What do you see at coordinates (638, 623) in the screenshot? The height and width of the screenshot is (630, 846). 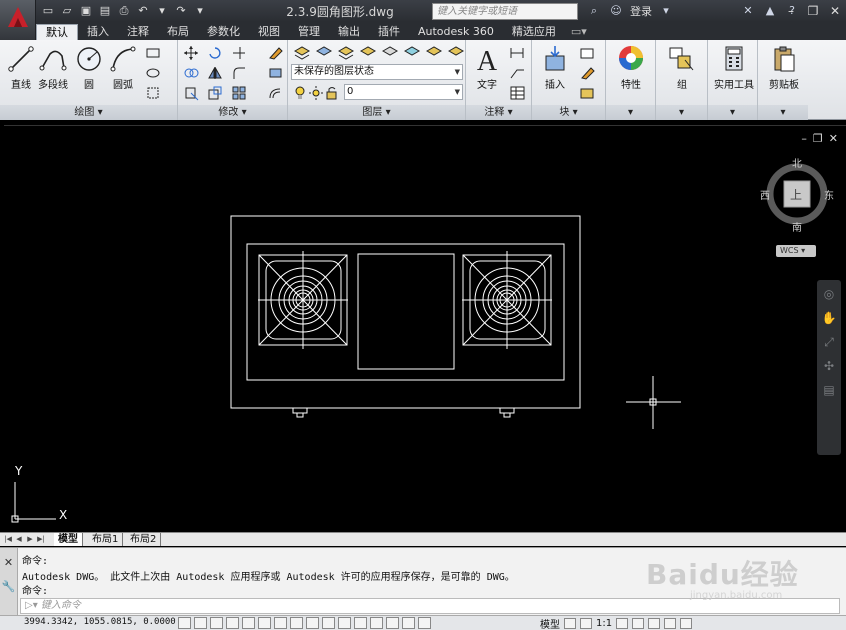 I see `workspace-icon` at bounding box center [638, 623].